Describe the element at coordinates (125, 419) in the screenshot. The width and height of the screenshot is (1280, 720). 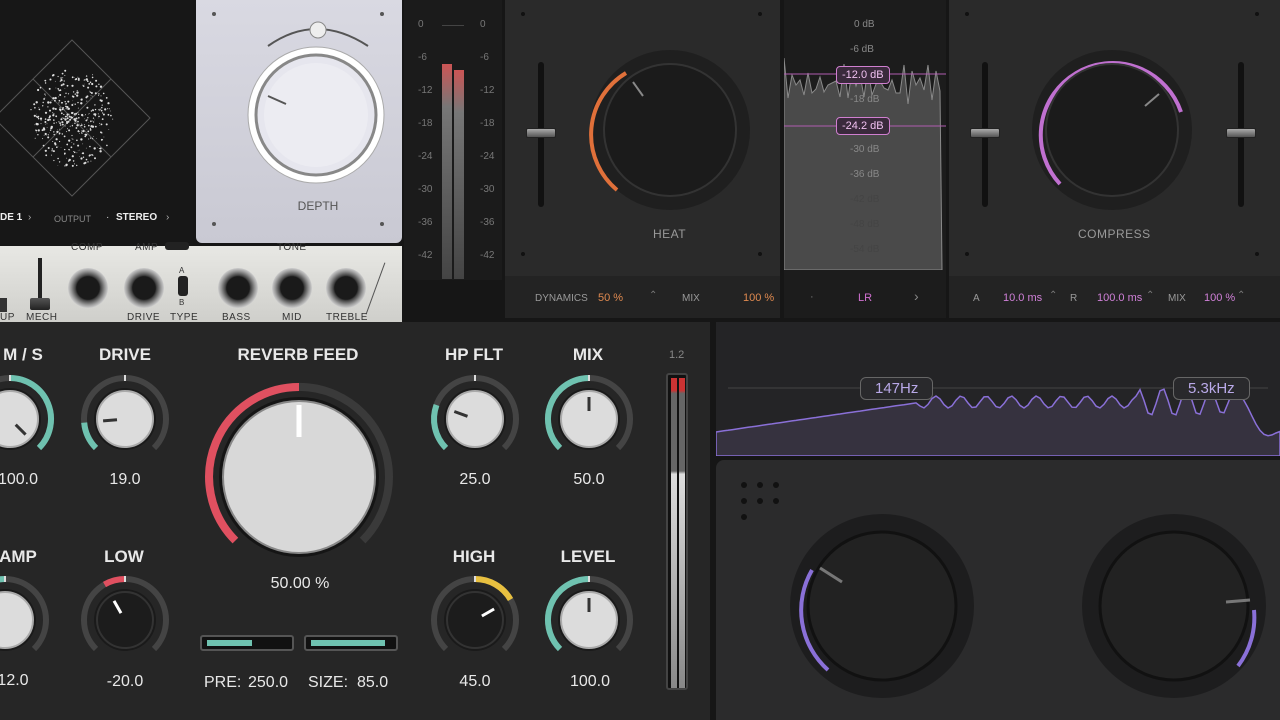
I see `drive-knob` at that location.